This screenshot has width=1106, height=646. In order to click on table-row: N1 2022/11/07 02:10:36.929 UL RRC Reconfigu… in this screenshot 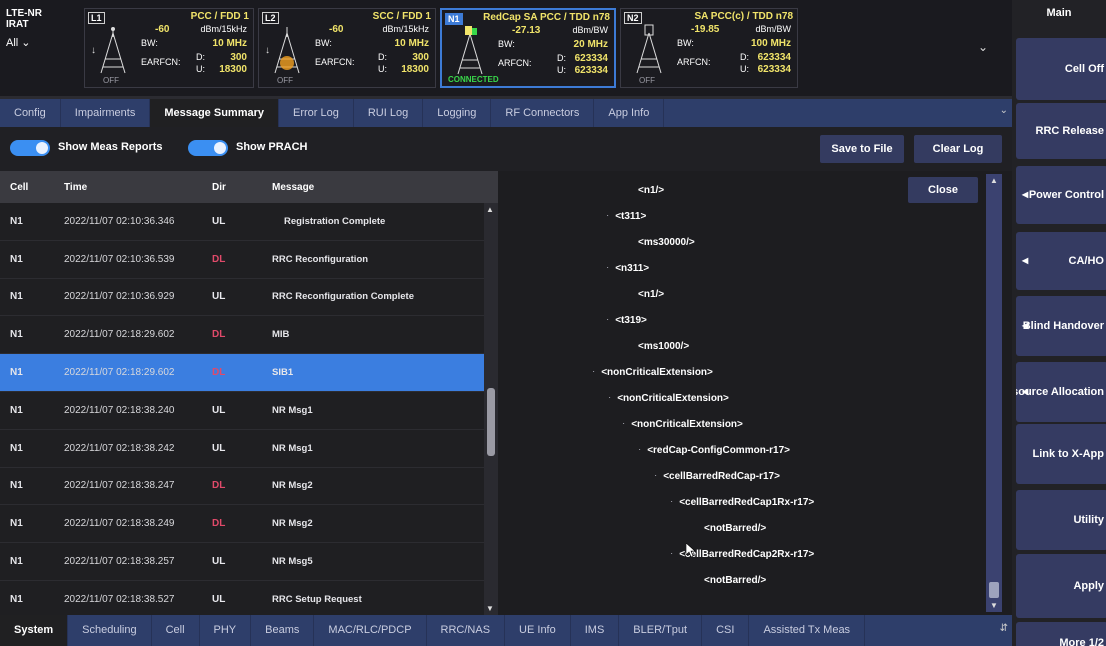, I will do `click(249, 298)`.